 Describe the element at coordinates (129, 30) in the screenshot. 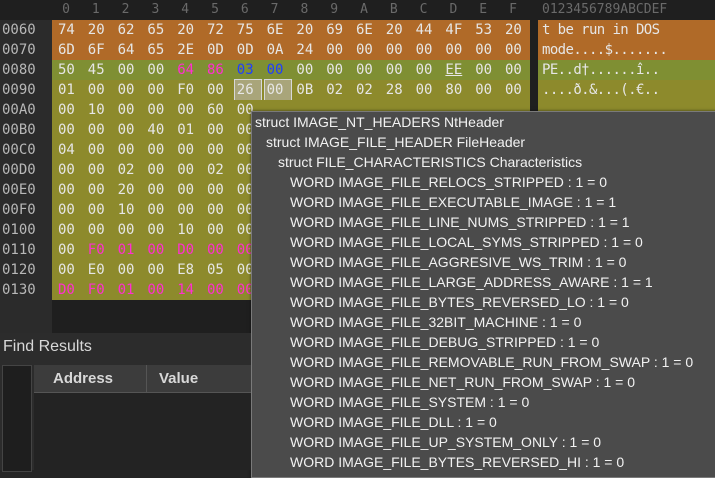

I see `hex-byte: 62` at that location.